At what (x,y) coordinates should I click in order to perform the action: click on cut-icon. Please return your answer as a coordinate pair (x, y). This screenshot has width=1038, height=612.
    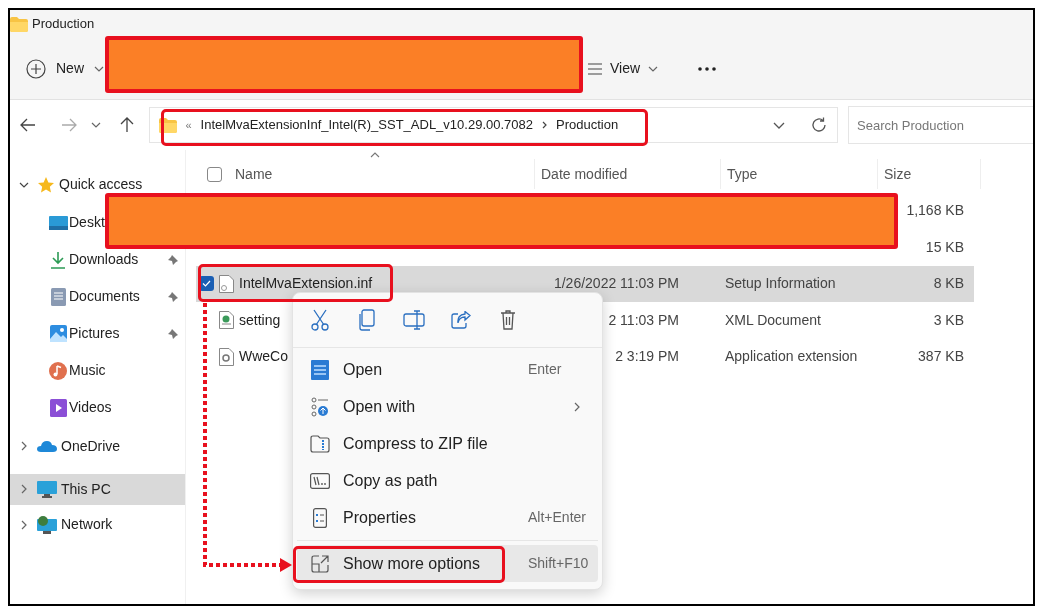
    Looking at the image, I should click on (320, 320).